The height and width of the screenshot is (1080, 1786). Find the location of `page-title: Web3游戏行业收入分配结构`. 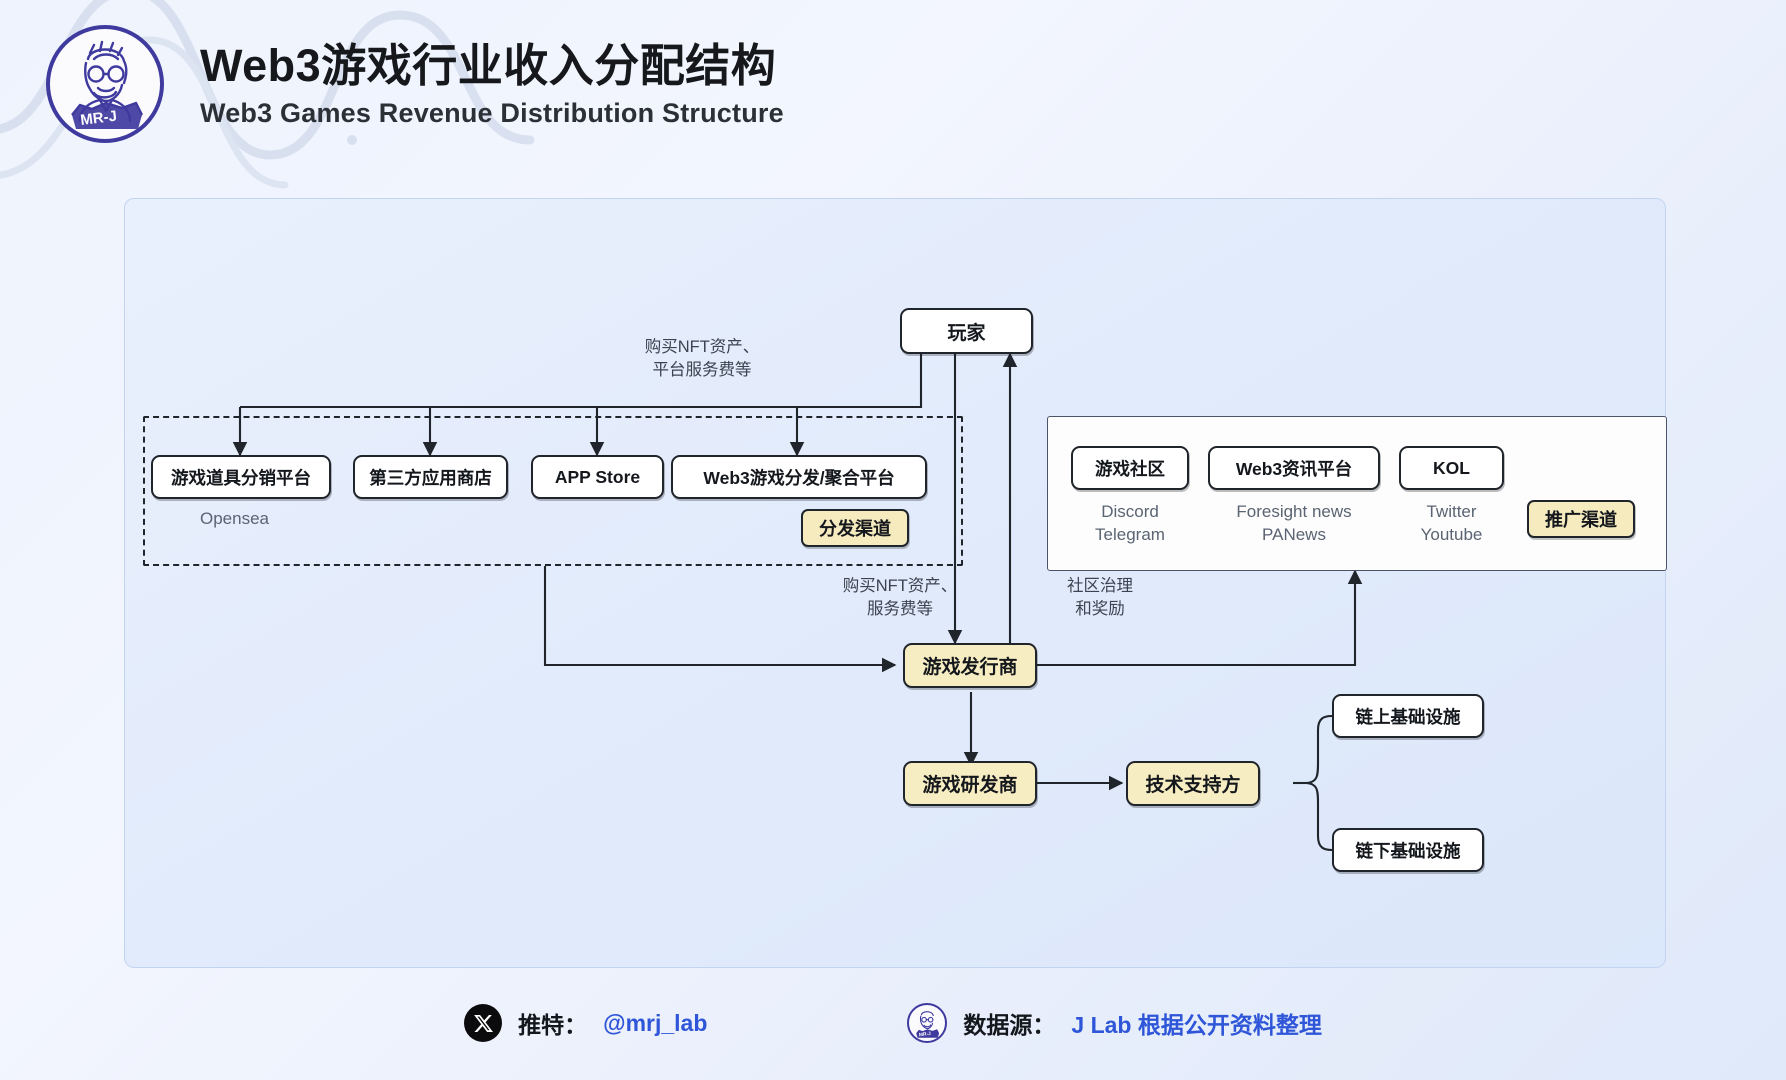

page-title: Web3游戏行业收入分配结构 is located at coordinates (488, 65).